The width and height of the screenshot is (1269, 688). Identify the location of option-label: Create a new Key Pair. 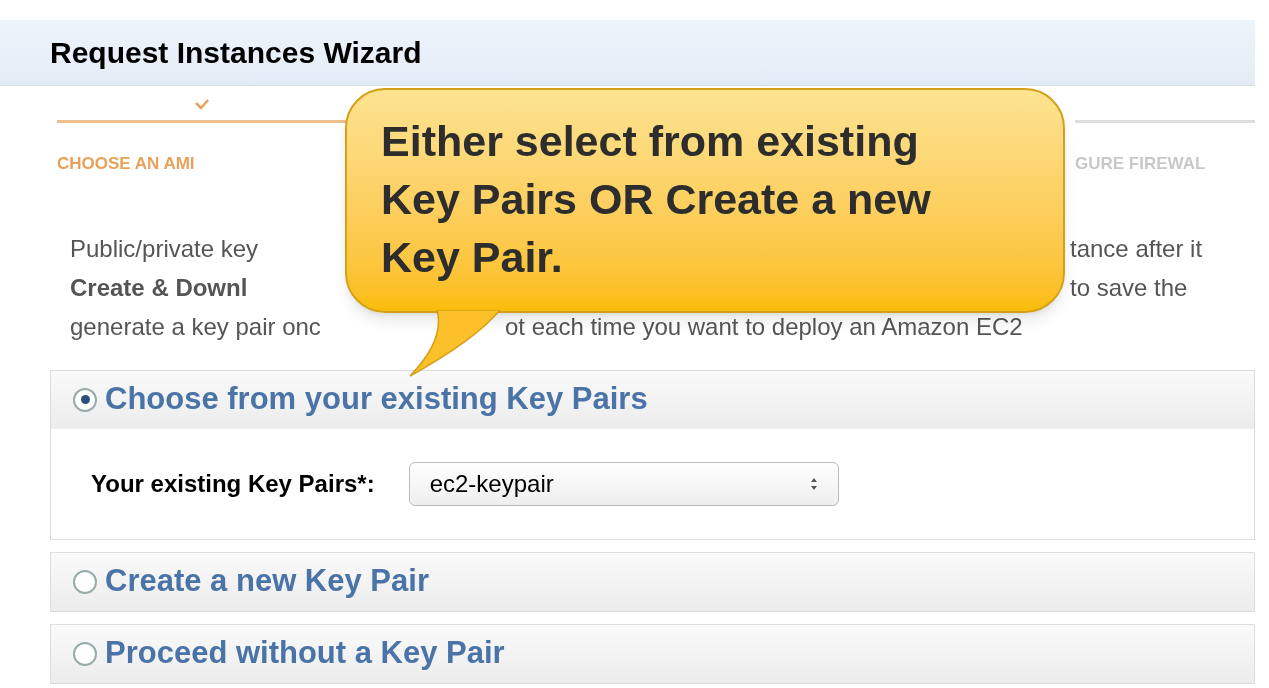
(267, 581).